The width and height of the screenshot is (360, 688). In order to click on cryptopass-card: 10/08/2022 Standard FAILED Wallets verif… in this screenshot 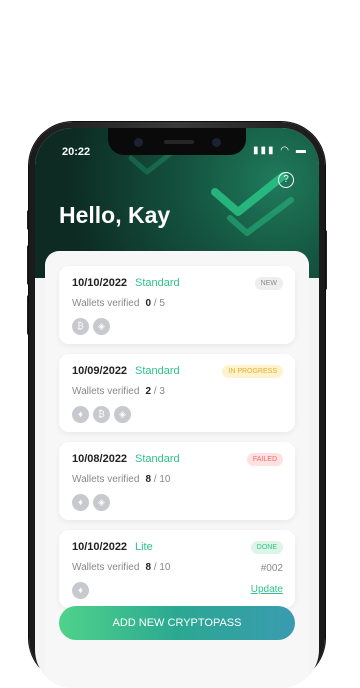, I will do `click(177, 481)`.